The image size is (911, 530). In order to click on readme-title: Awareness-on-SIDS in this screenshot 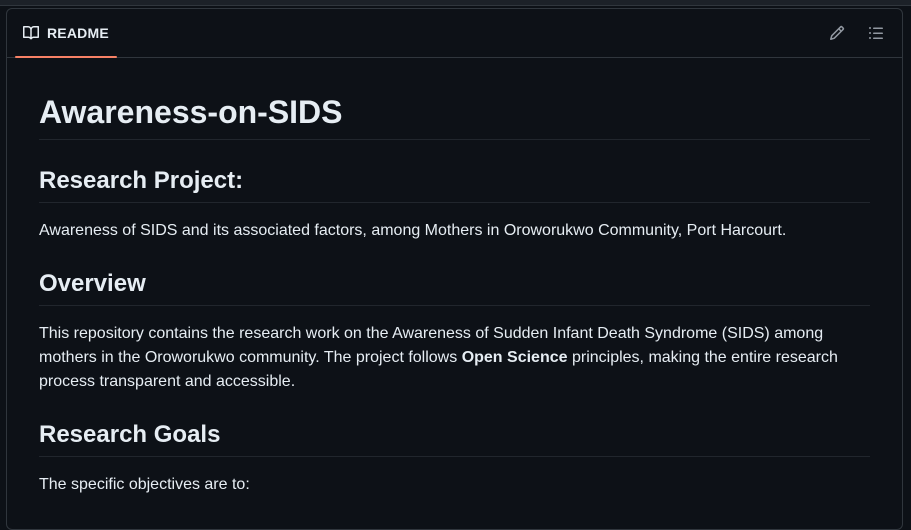, I will do `click(454, 114)`.